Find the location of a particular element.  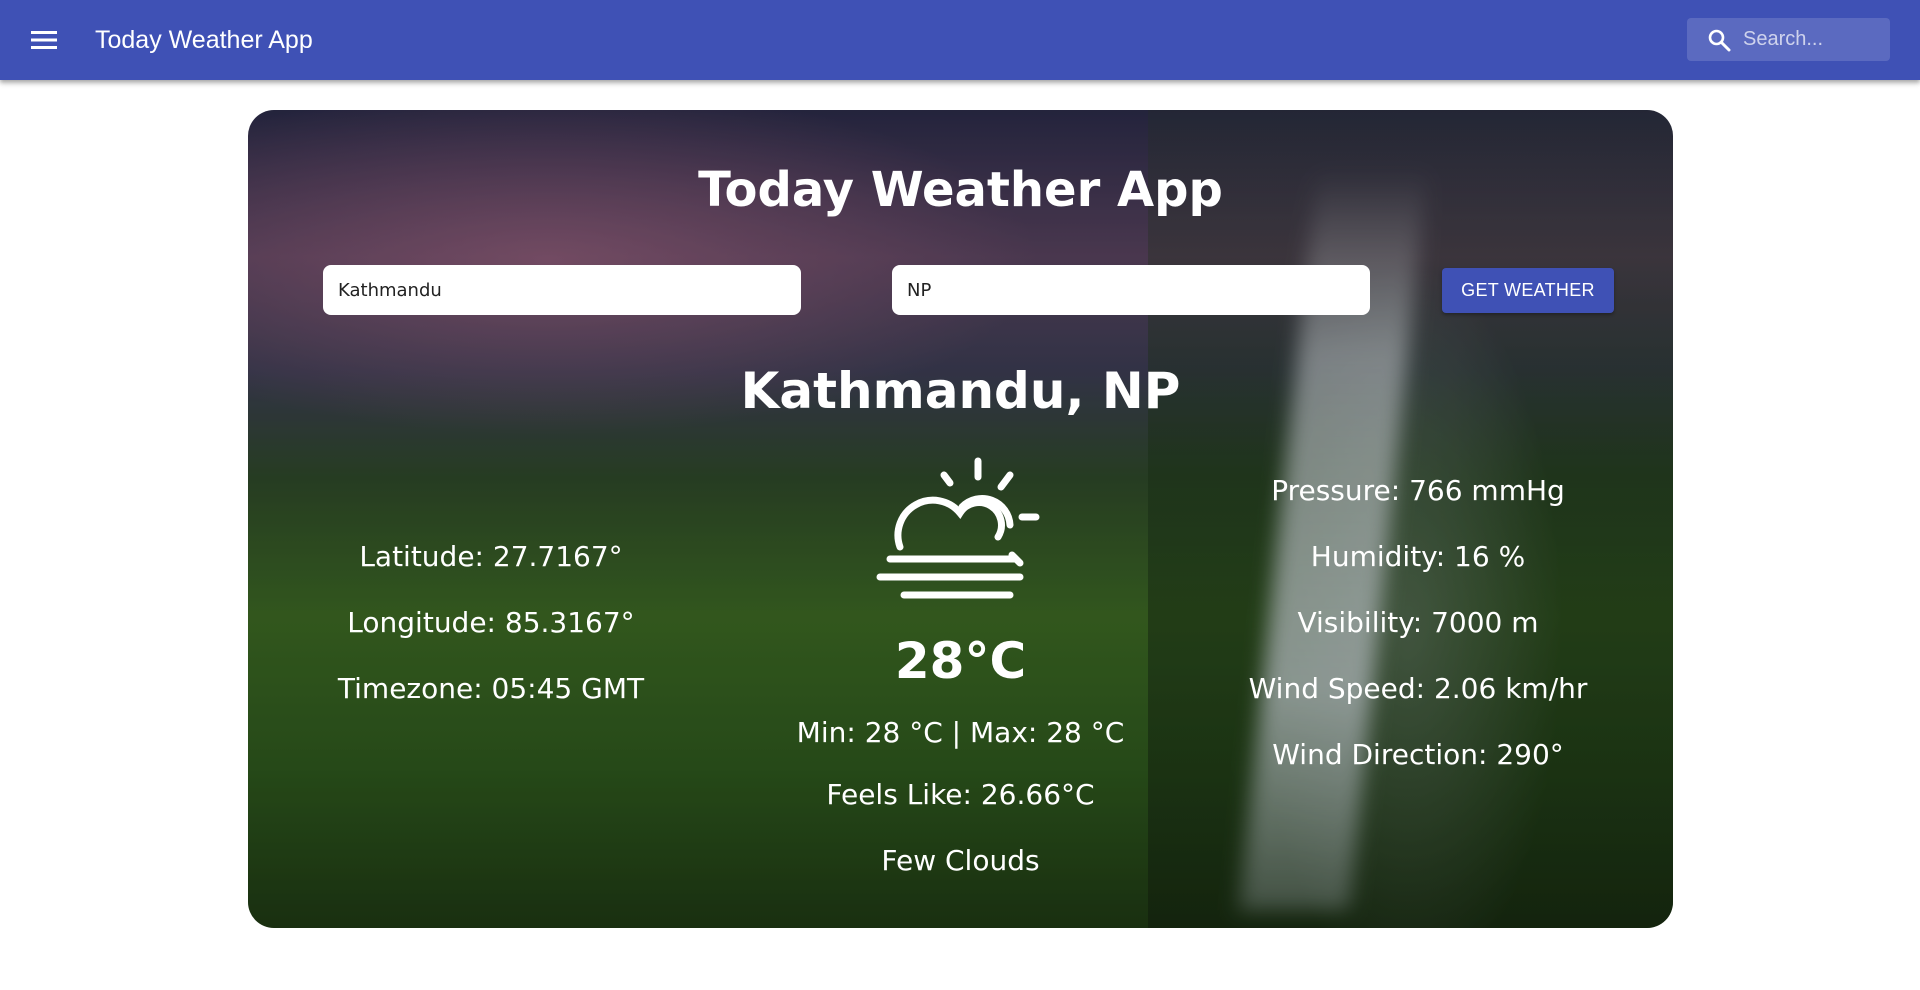

menu-button is located at coordinates (44, 40).